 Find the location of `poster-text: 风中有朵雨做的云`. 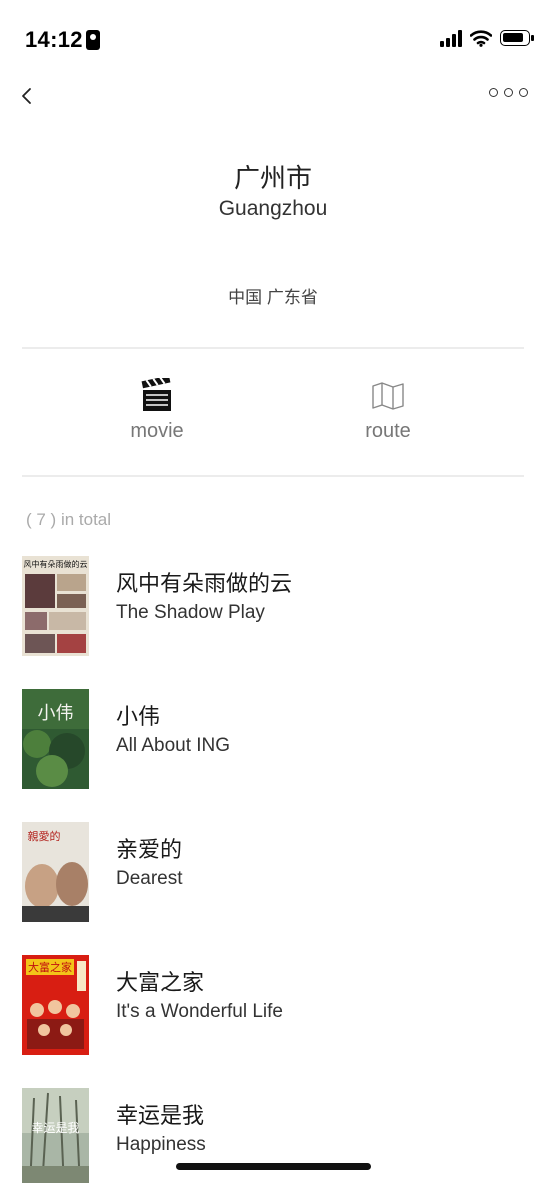

poster-text: 风中有朵雨做的云 is located at coordinates (56, 564).